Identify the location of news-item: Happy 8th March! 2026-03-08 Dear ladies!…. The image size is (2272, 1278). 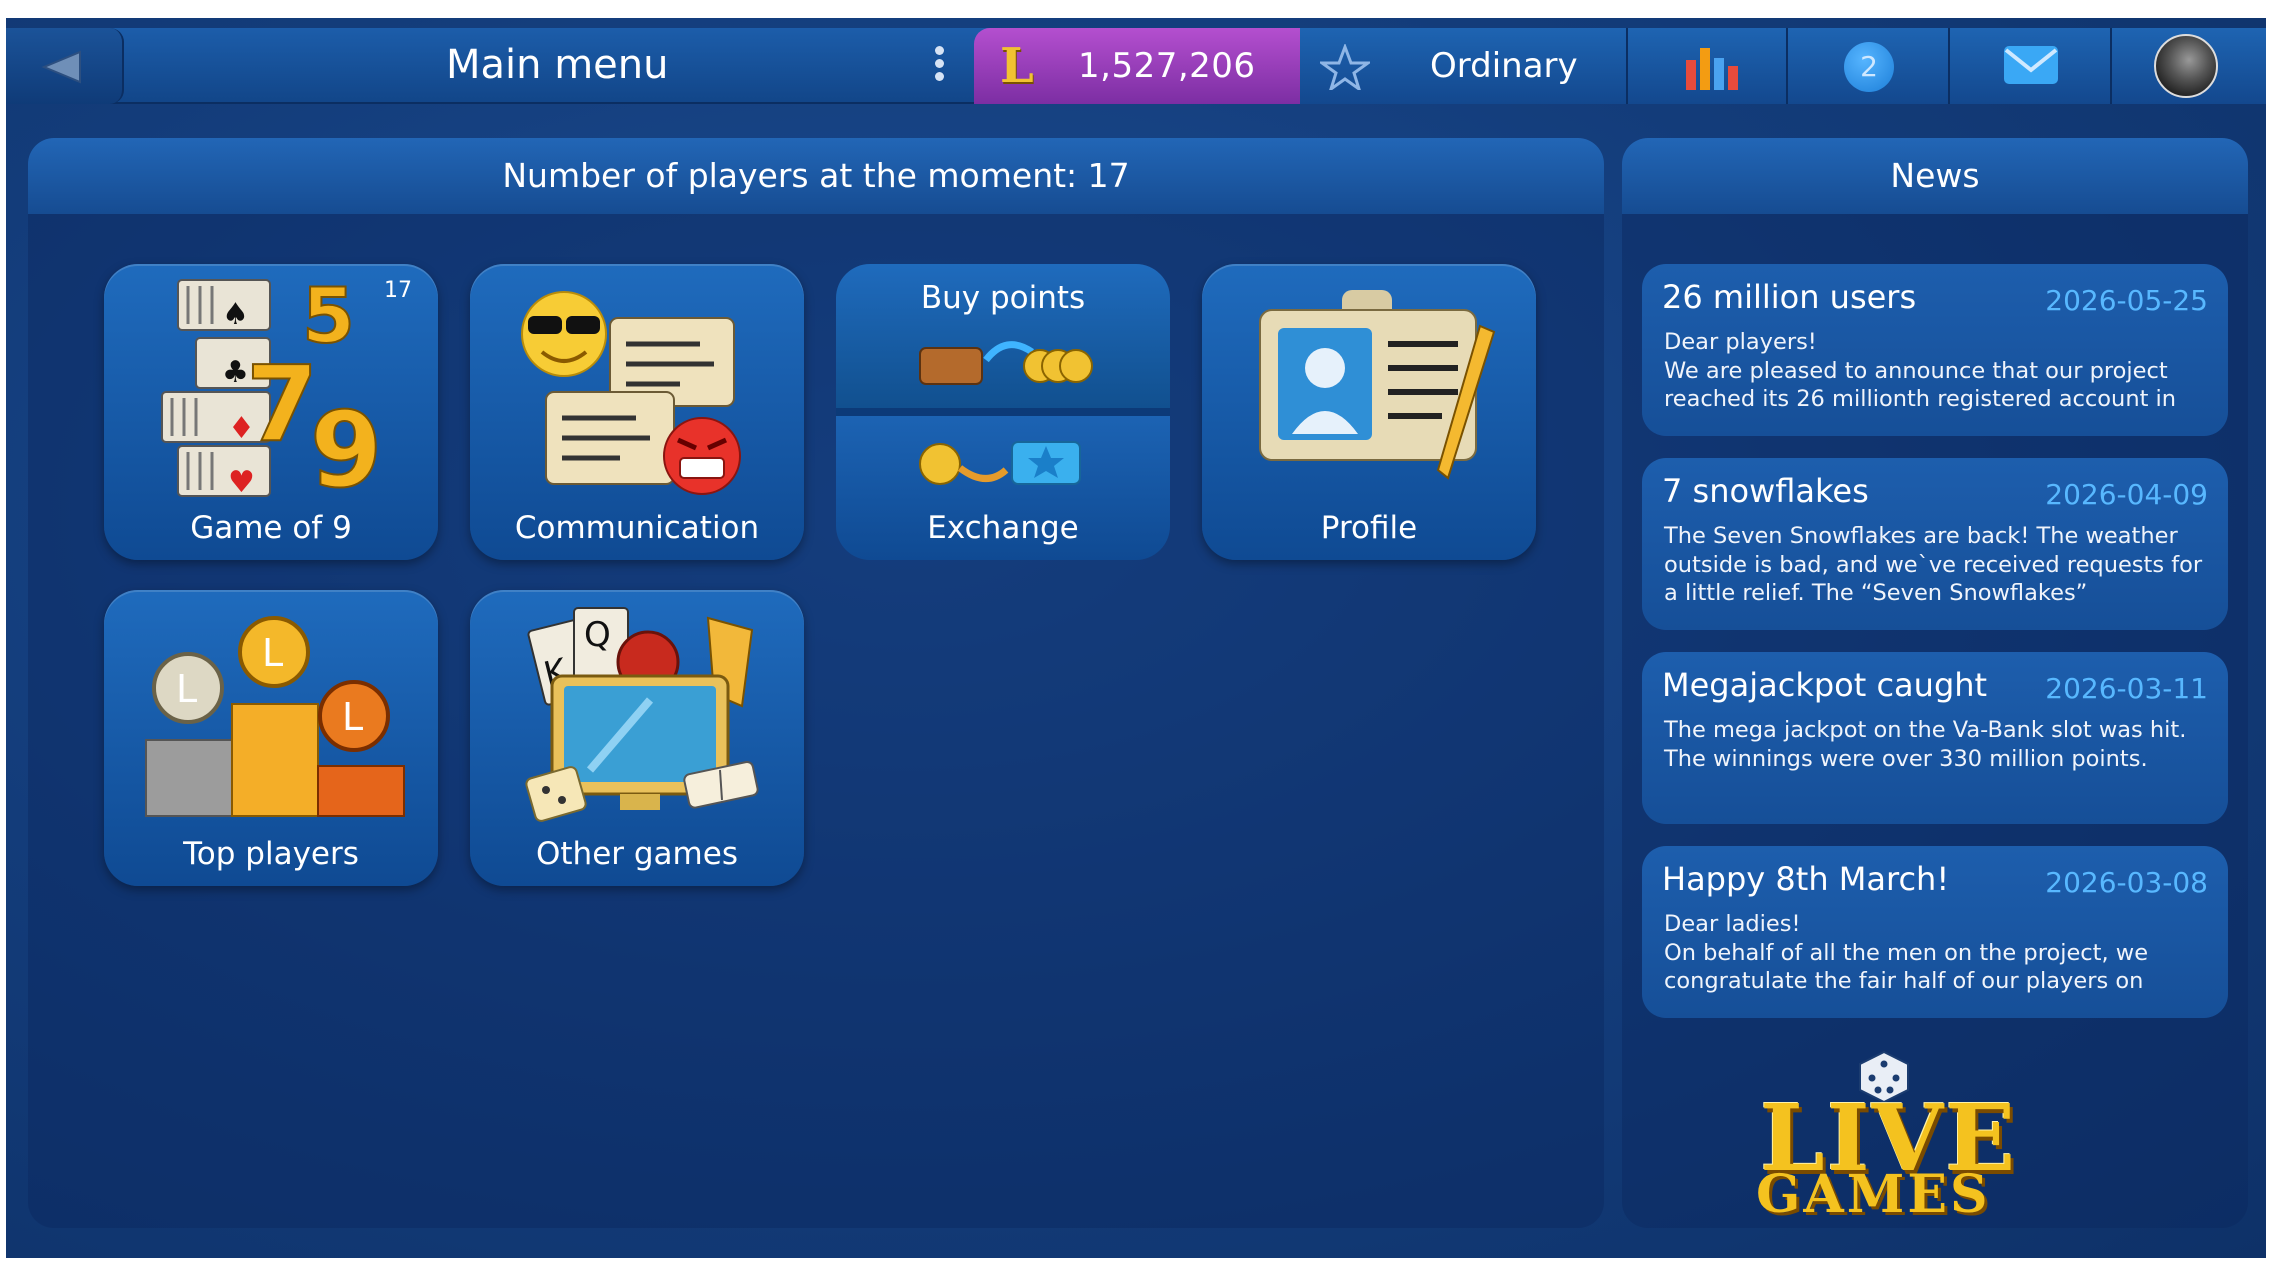
(1935, 932).